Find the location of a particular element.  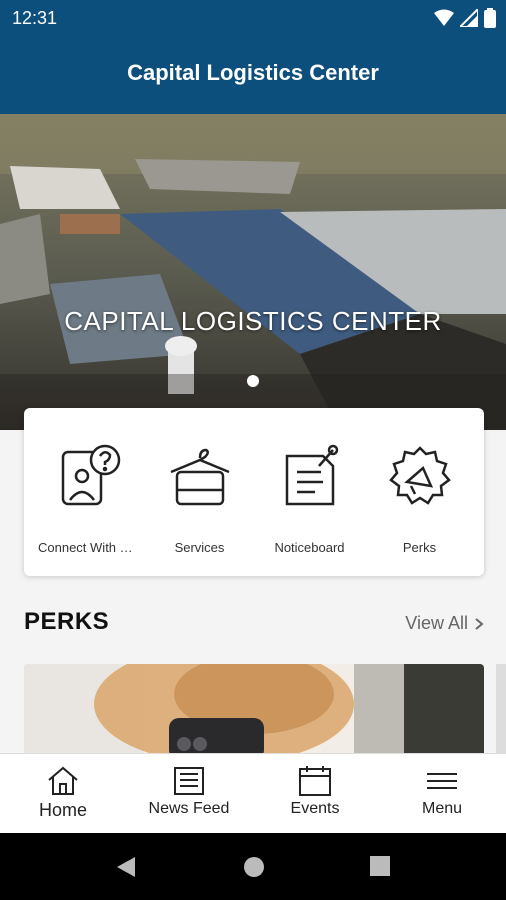

app-bar: Capital Logistics Center is located at coordinates (253, 75).